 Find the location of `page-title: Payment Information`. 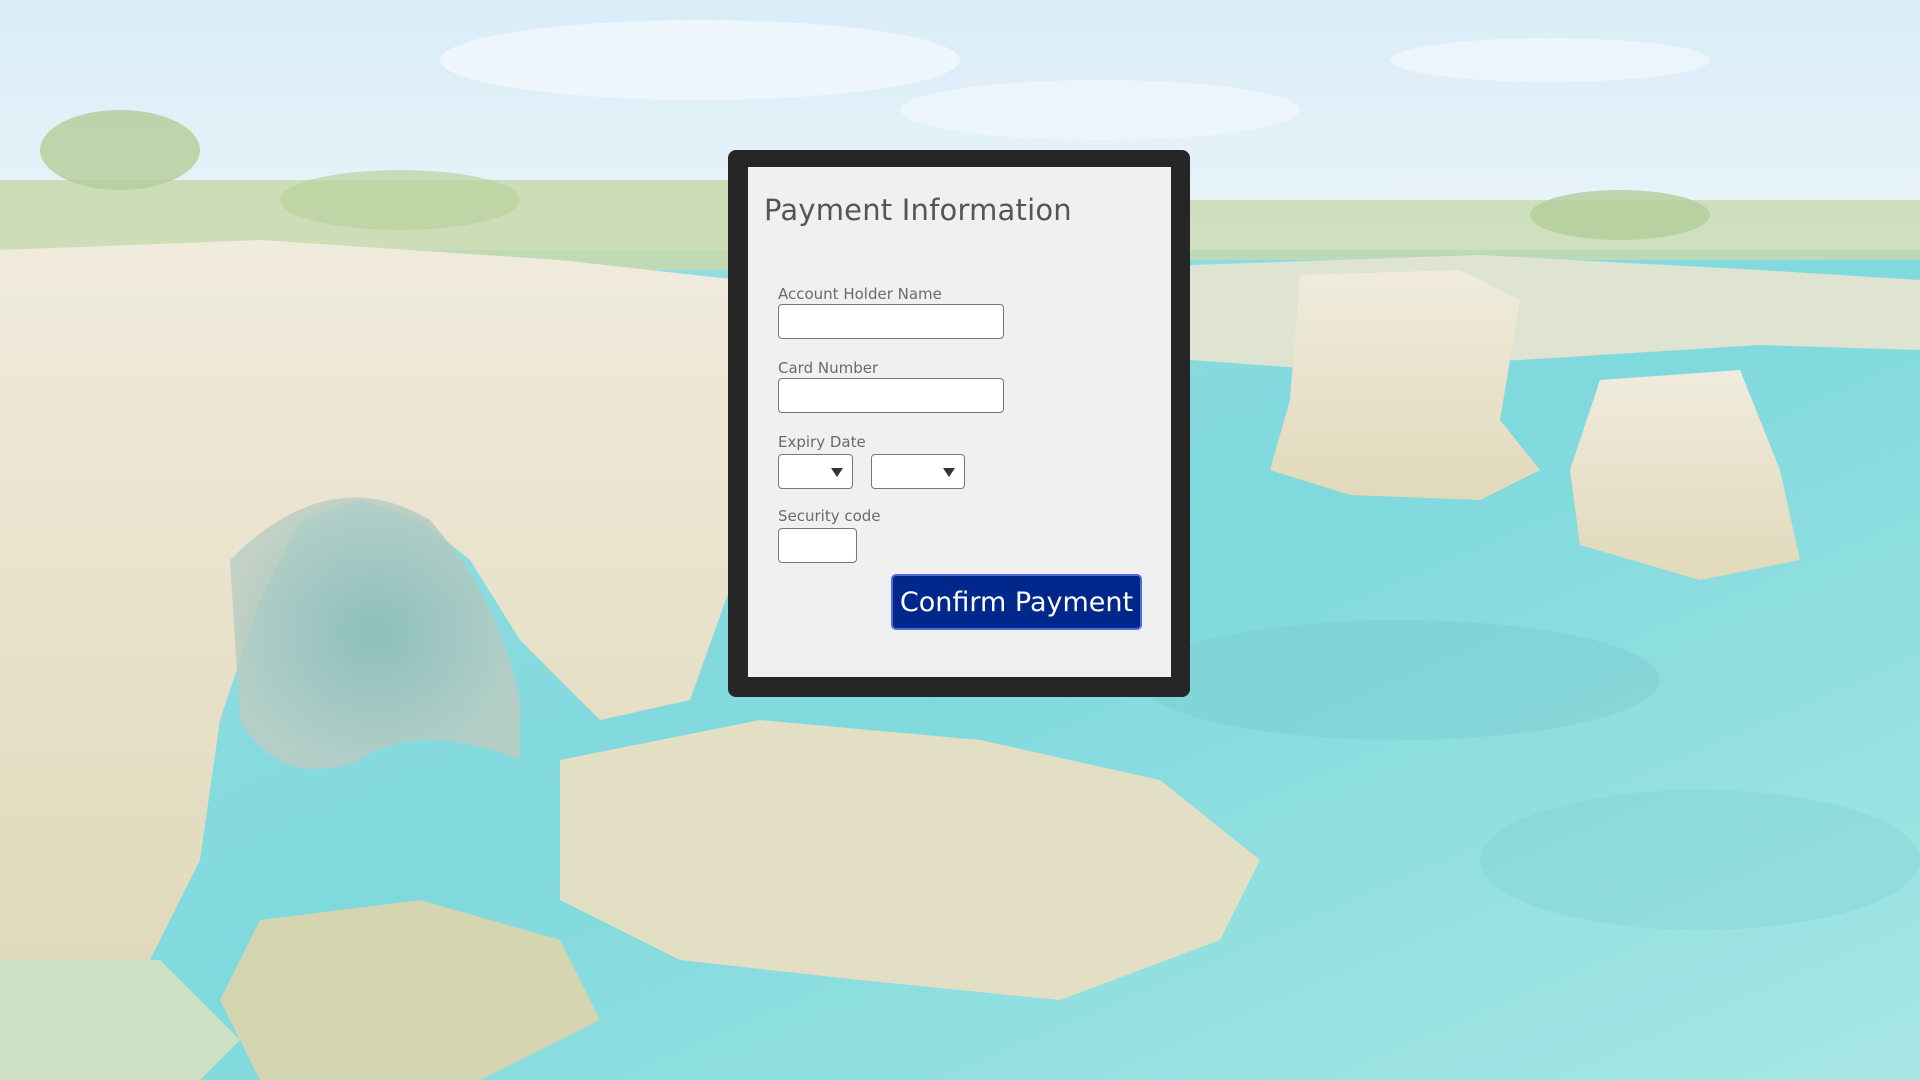

page-title: Payment Information is located at coordinates (918, 210).